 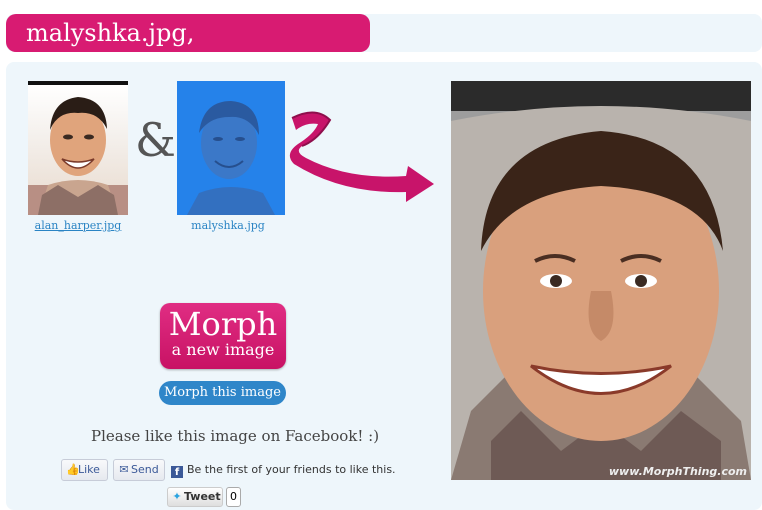 What do you see at coordinates (361, 156) in the screenshot?
I see `curved-arrow-icon` at bounding box center [361, 156].